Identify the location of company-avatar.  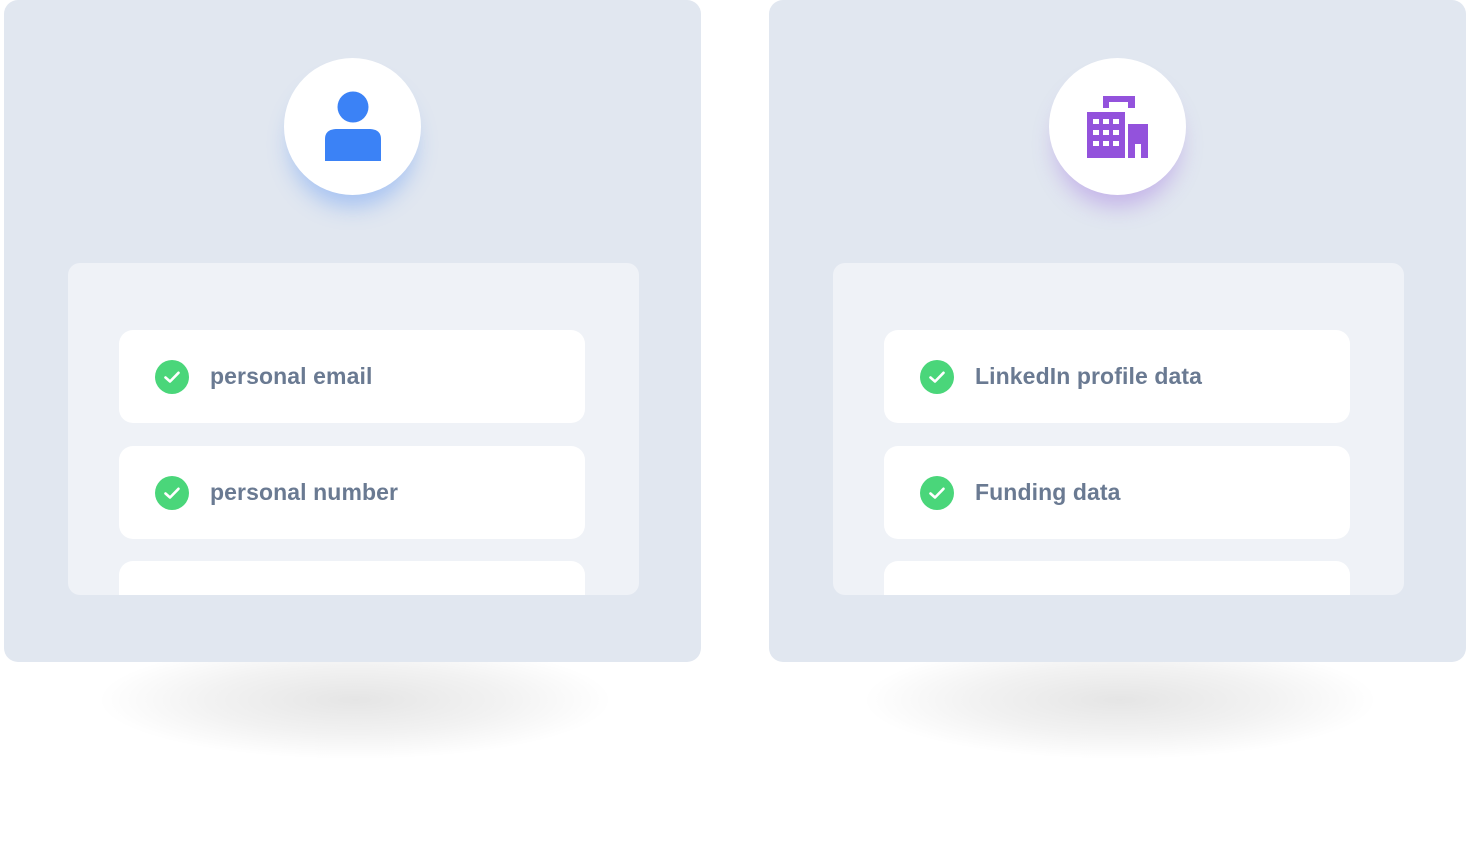
(1117, 126).